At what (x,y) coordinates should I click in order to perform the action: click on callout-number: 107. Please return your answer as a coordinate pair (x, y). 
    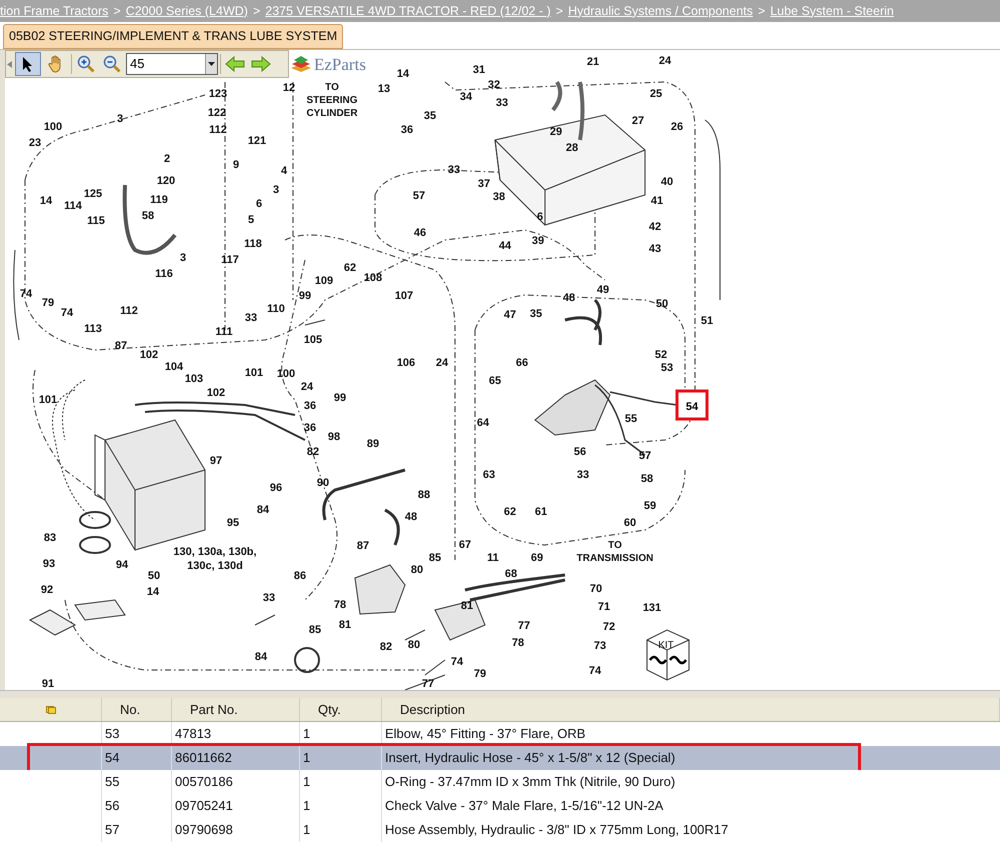
    Looking at the image, I should click on (404, 296).